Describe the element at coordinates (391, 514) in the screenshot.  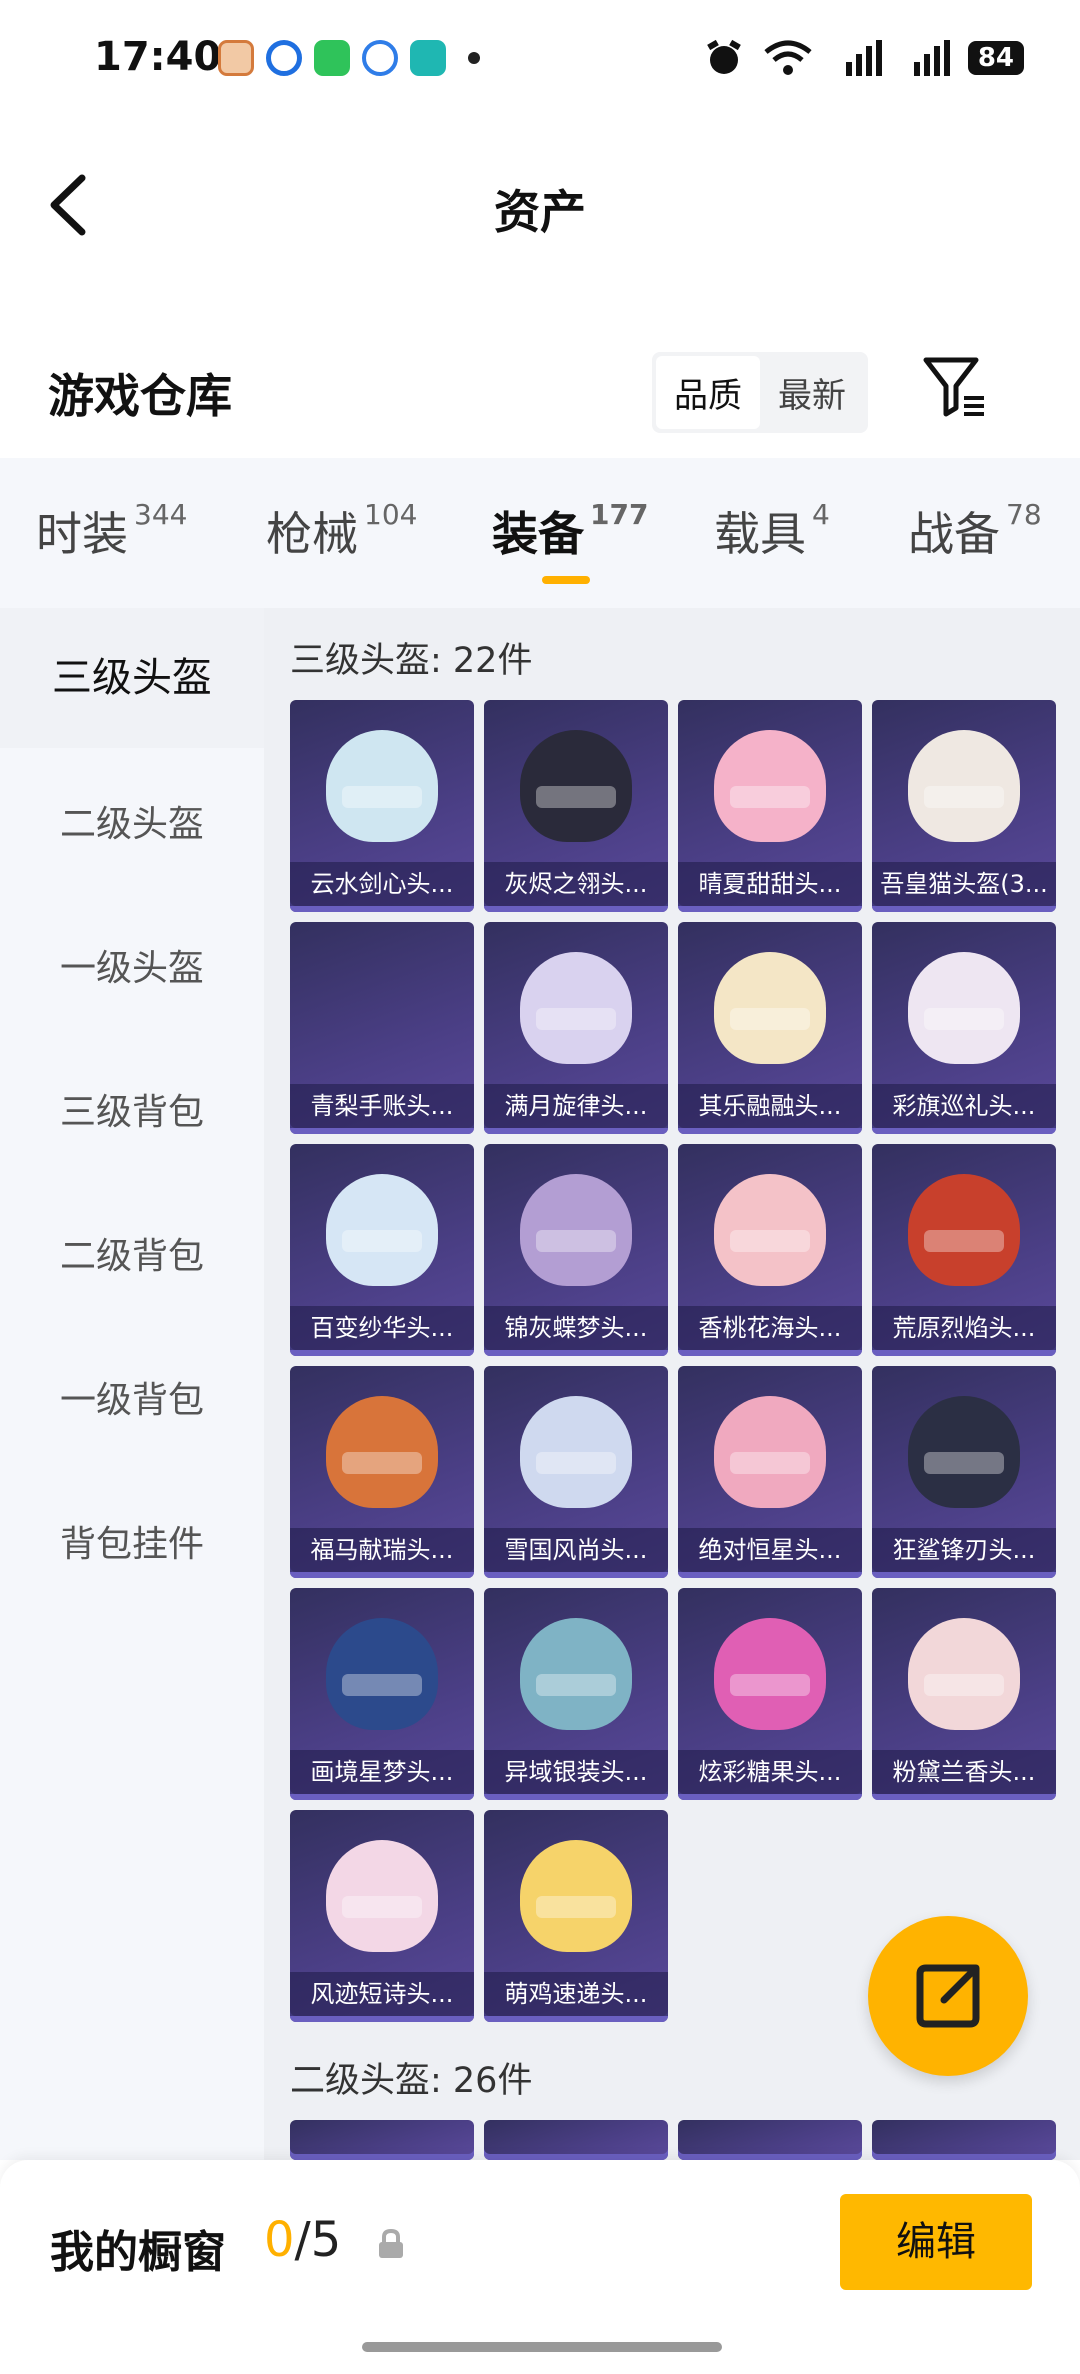
I see `tab-count: 104` at that location.